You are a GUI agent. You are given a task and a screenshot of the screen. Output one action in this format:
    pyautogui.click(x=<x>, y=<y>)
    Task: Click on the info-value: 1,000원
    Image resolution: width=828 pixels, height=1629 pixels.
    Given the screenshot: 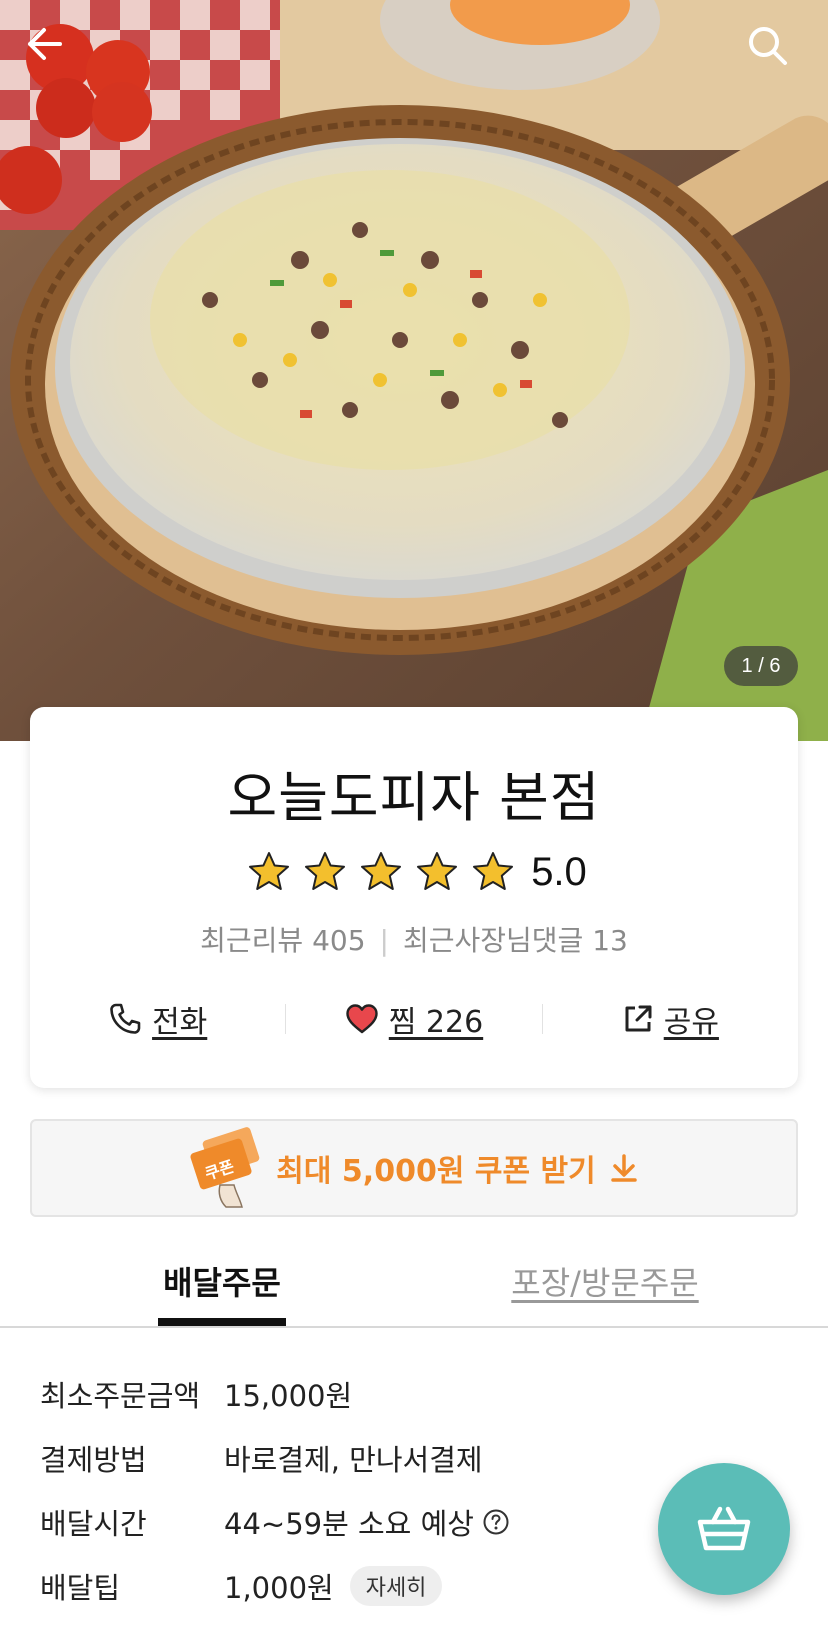 What is the action you would take?
    pyautogui.click(x=279, y=1588)
    